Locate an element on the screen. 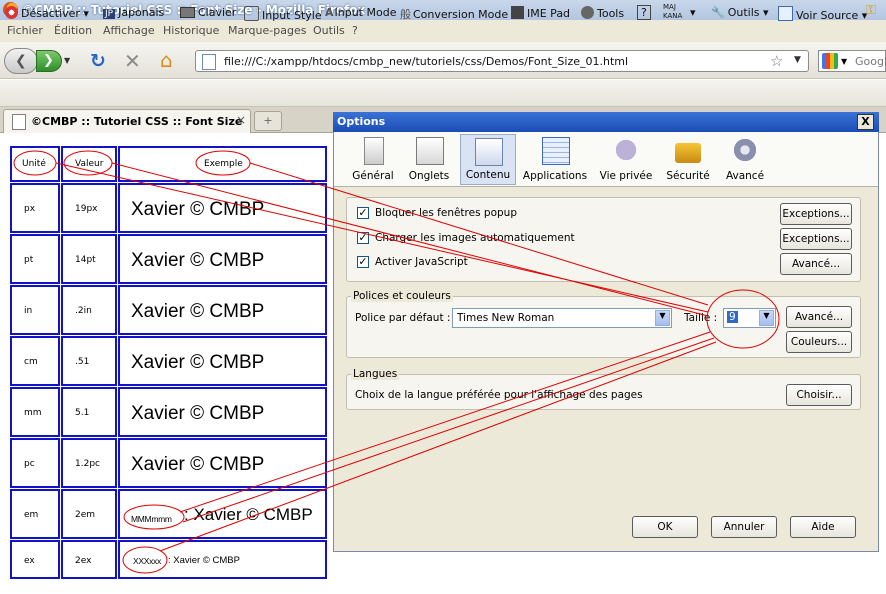  google-icon is located at coordinates (830, 61).